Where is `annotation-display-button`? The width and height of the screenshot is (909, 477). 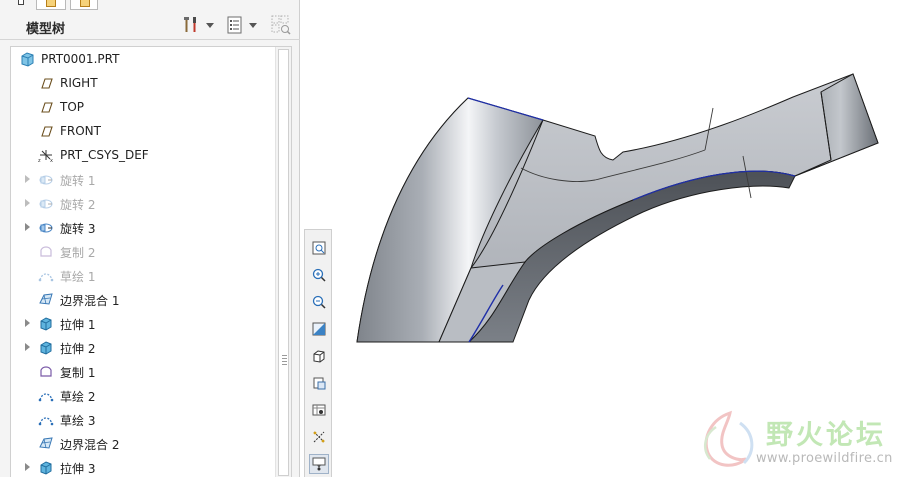
annotation-display-button is located at coordinates (319, 464).